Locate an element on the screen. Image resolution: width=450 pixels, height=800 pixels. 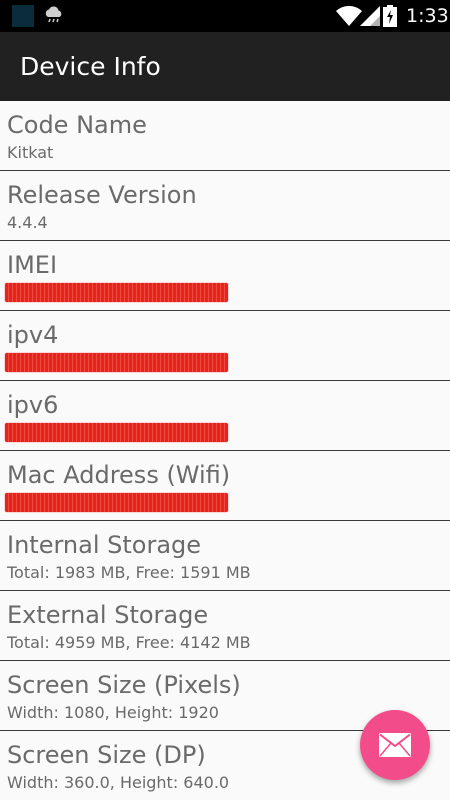
weather-icon is located at coordinates (53, 14).